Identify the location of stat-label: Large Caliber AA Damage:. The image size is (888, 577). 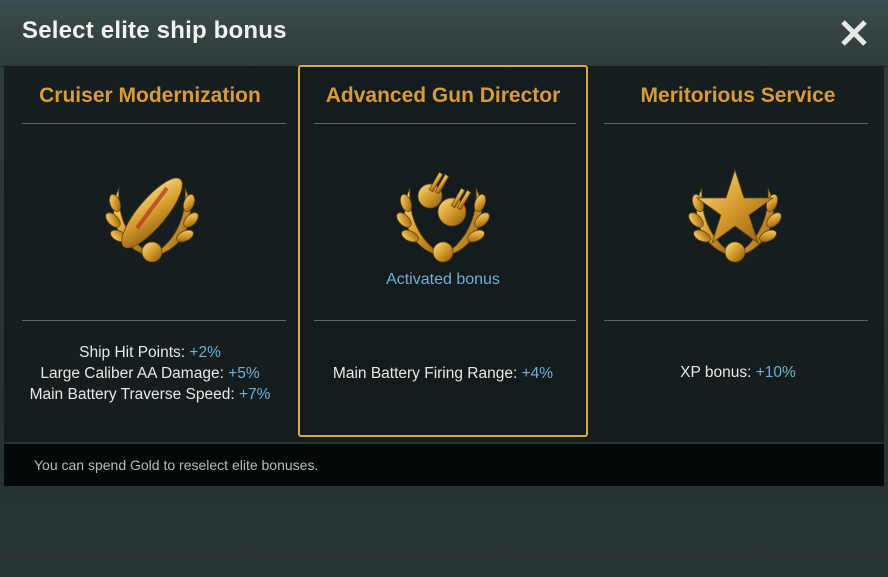
(134, 373).